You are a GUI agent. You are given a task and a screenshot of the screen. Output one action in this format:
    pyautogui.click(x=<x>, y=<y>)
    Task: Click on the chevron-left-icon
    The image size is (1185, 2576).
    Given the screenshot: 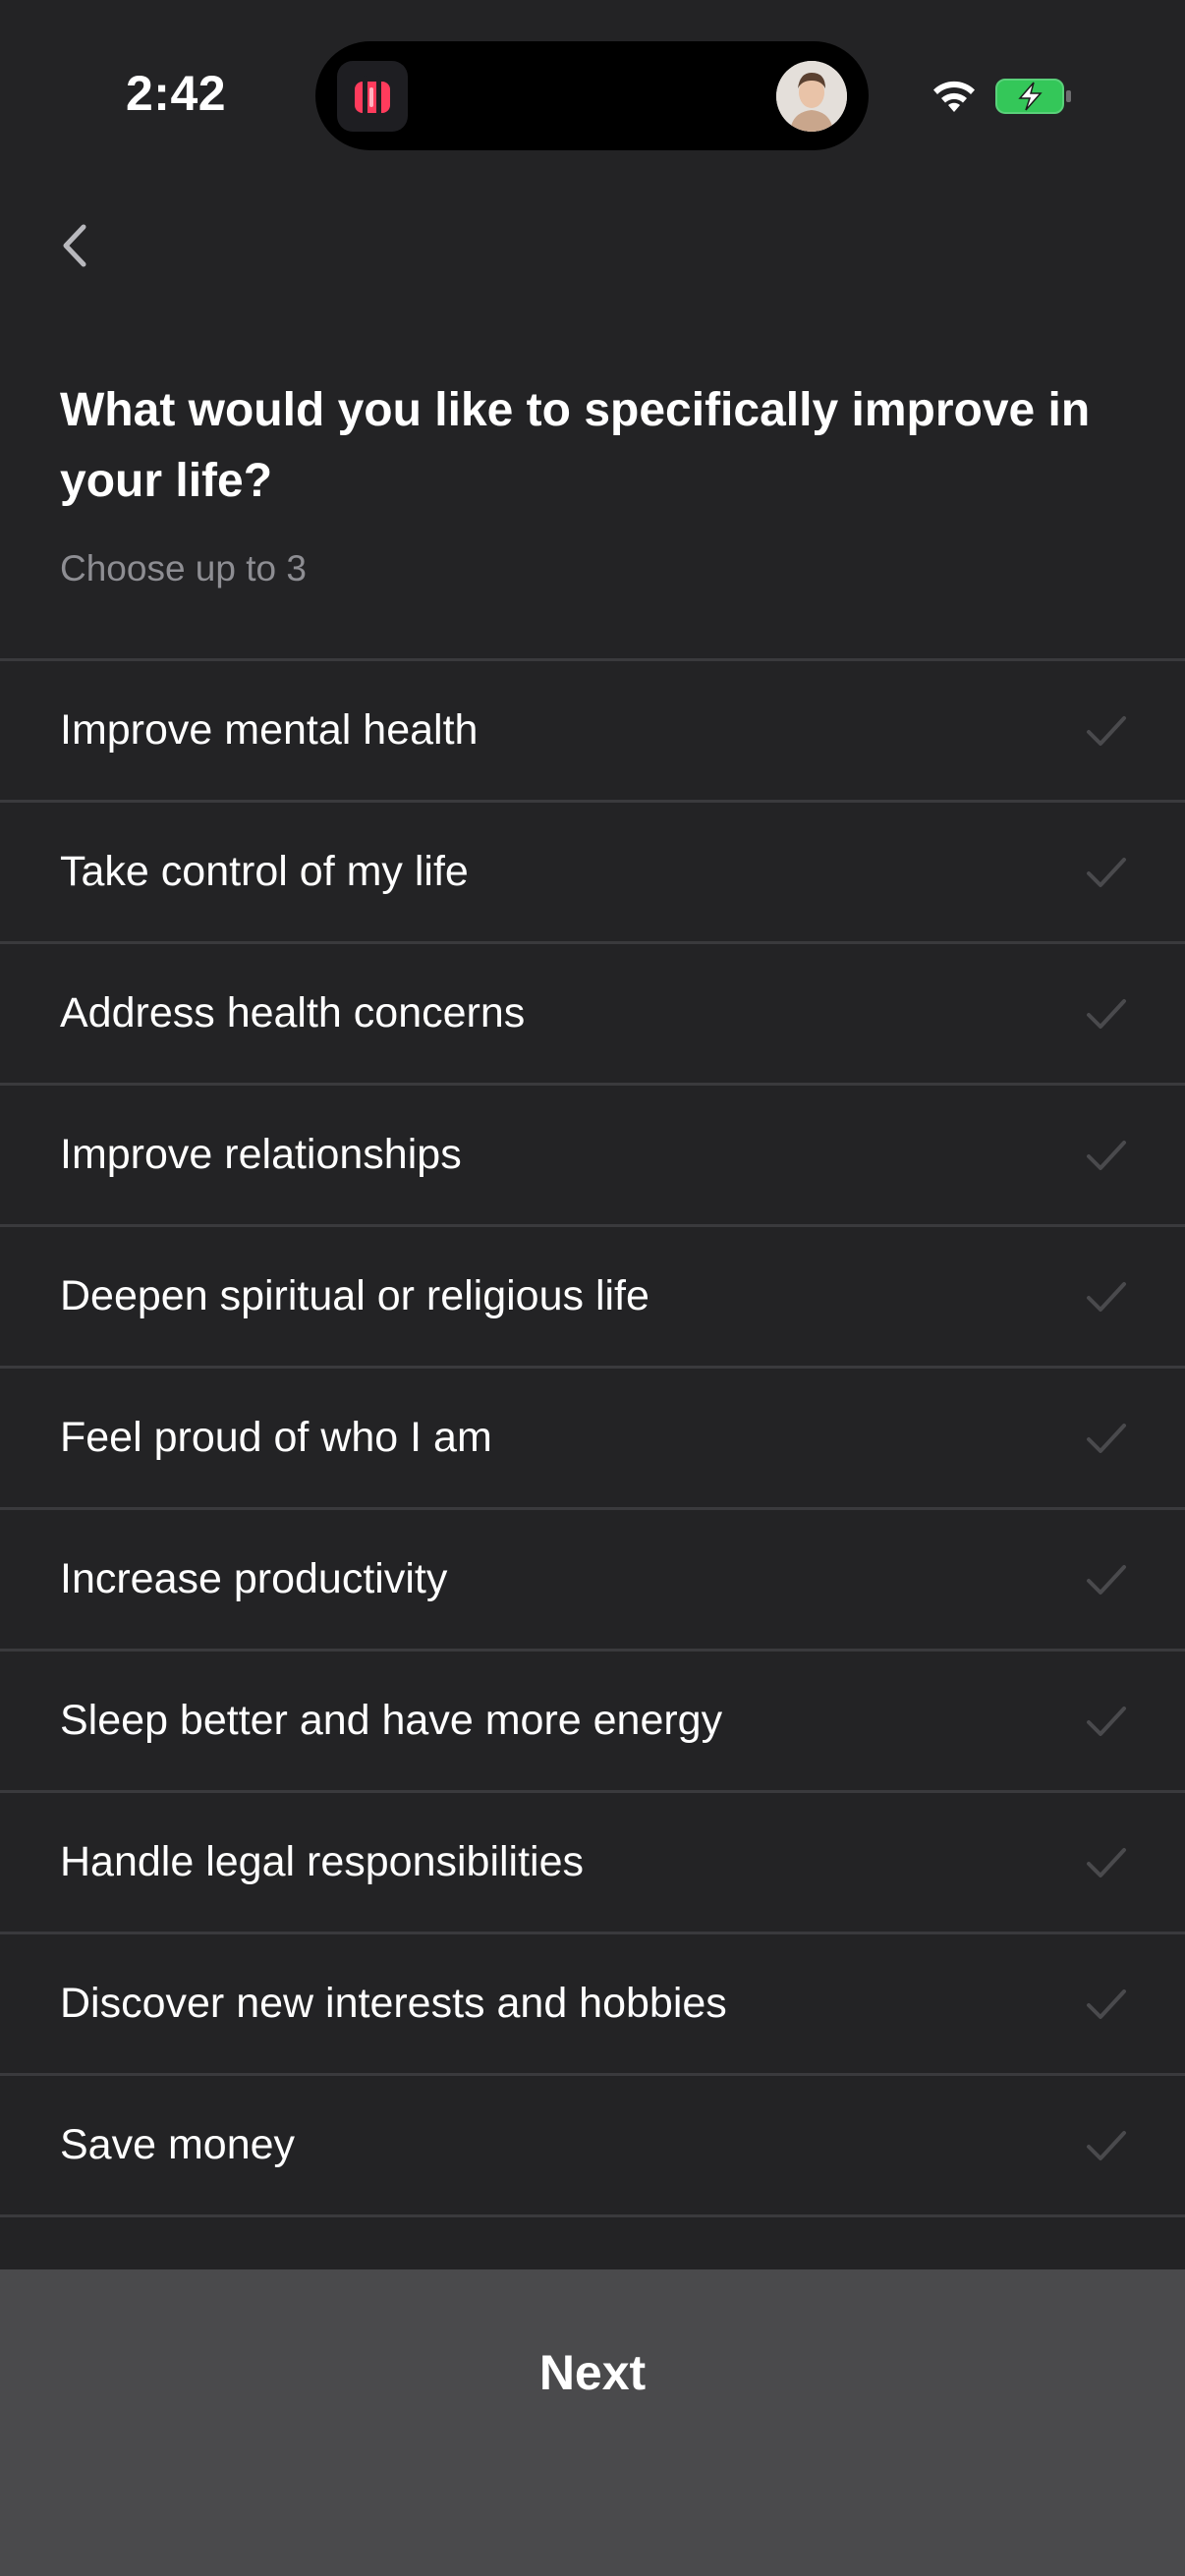 What is the action you would take?
    pyautogui.click(x=75, y=245)
    